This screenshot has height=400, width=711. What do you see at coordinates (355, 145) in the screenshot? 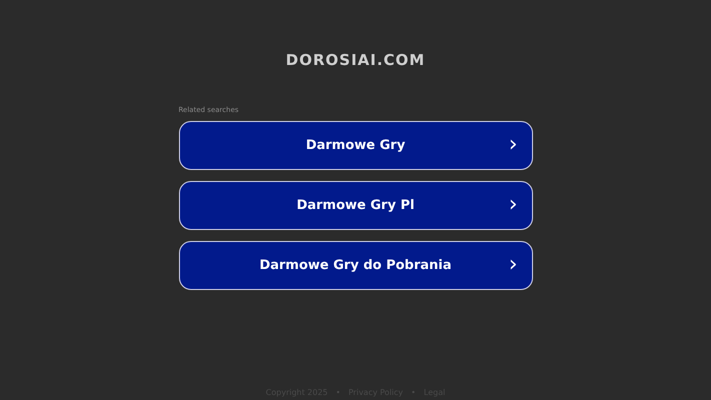
I see `search-link: Darmowe Gry ›` at bounding box center [355, 145].